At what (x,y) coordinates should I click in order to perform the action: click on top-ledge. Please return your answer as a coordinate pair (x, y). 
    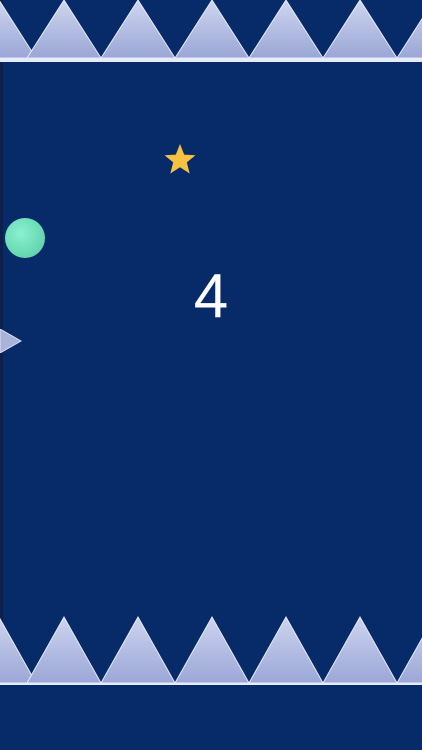
    Looking at the image, I should click on (211, 60).